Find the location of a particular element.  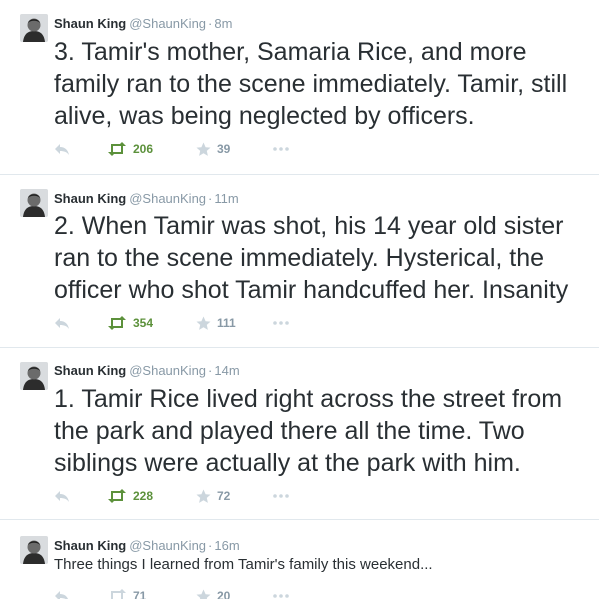

favorite-count: 20 is located at coordinates (224, 594).